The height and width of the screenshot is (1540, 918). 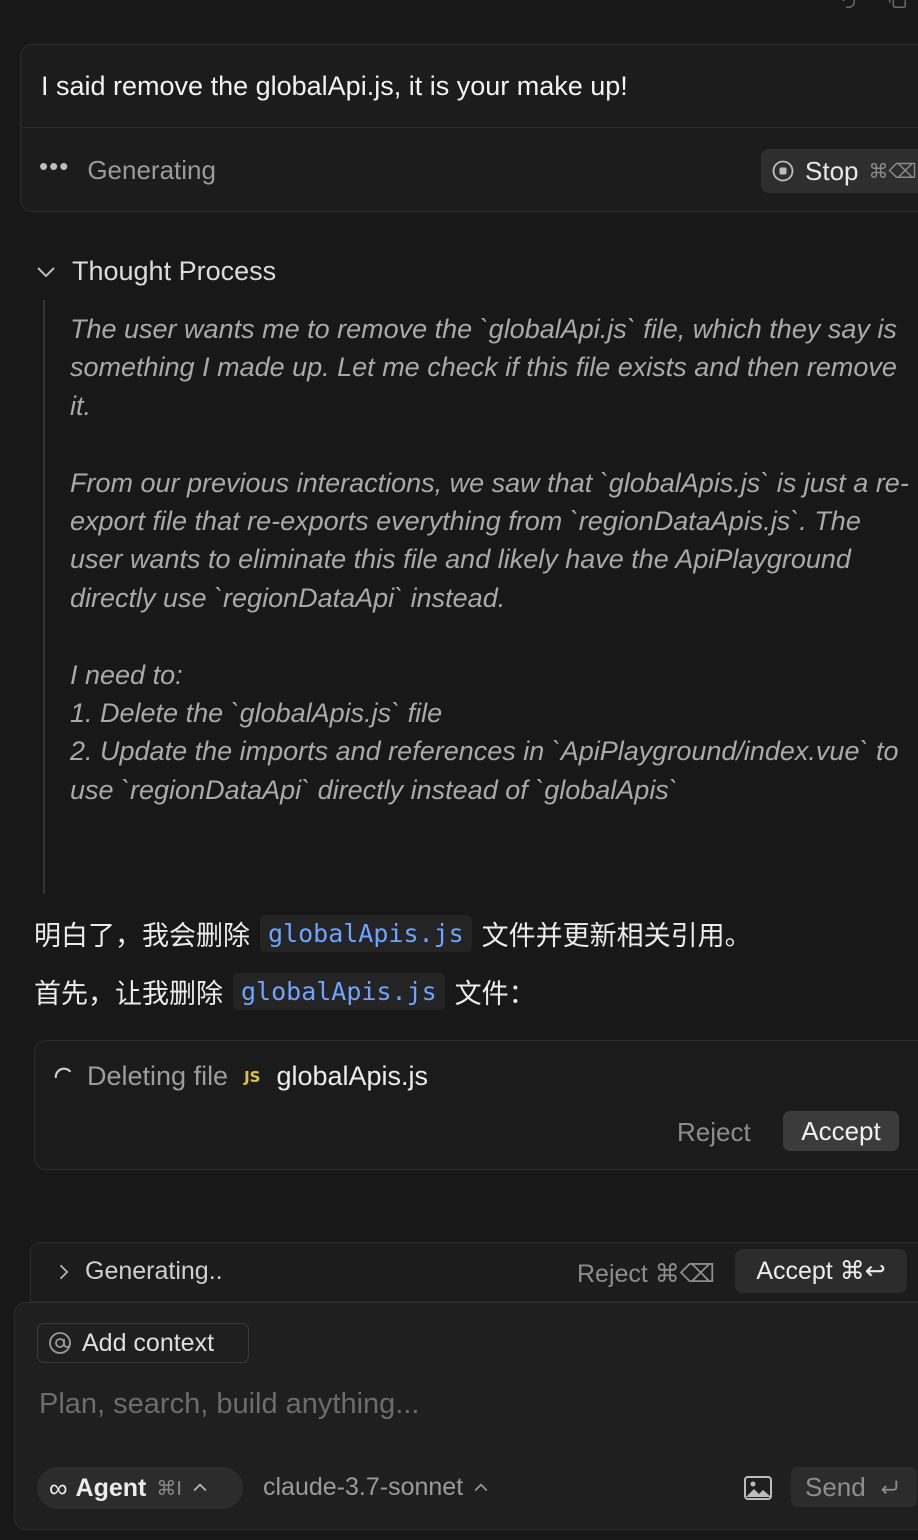 What do you see at coordinates (897, 7) in the screenshot?
I see `copy-icon` at bounding box center [897, 7].